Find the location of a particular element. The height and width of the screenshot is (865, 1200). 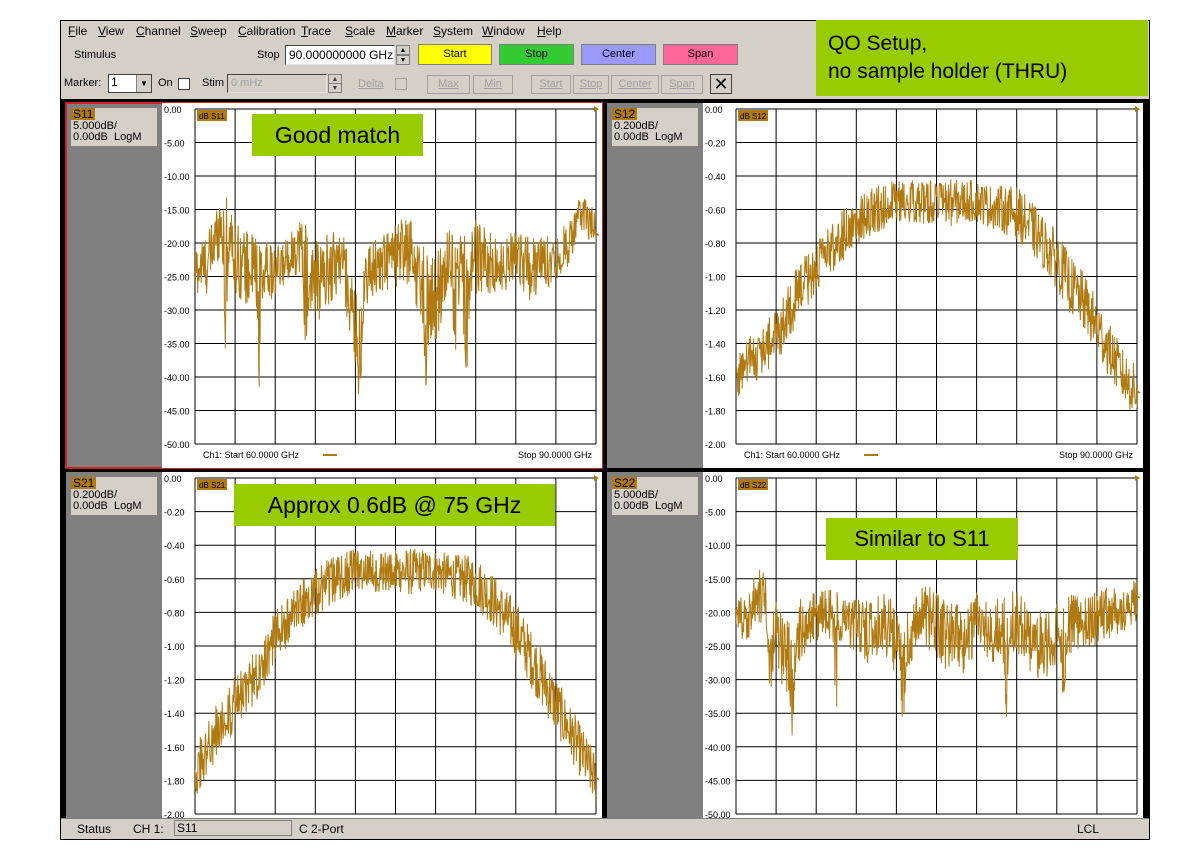

trace-name: S21 is located at coordinates (84, 483).